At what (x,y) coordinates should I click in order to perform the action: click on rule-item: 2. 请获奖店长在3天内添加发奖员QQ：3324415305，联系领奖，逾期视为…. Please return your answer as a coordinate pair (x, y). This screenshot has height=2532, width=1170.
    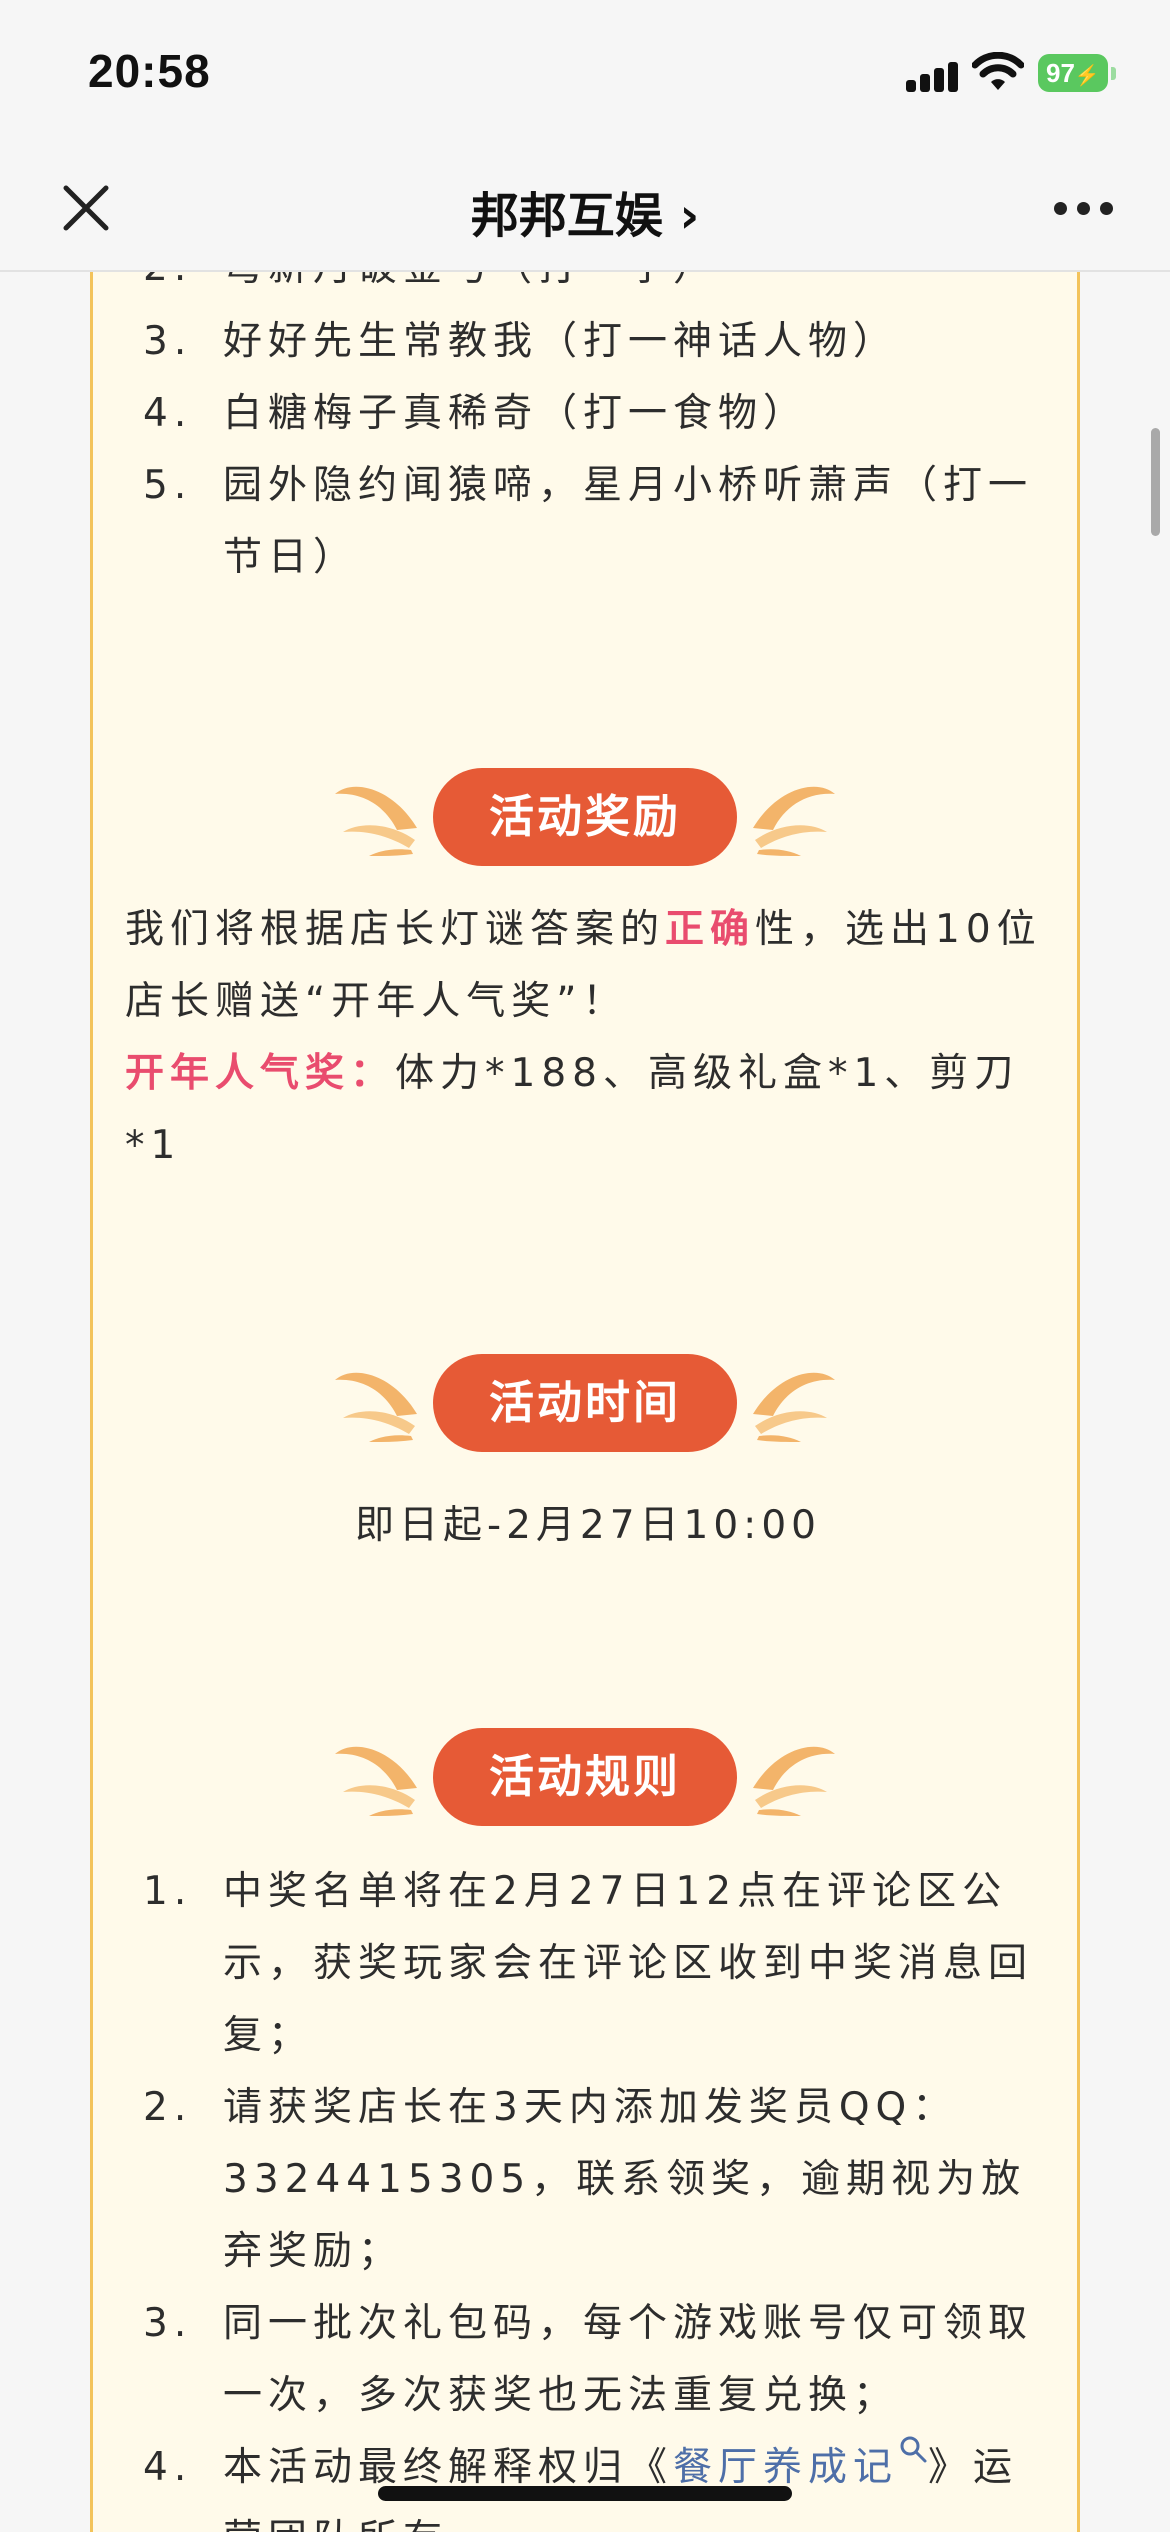
    Looking at the image, I should click on (593, 2180).